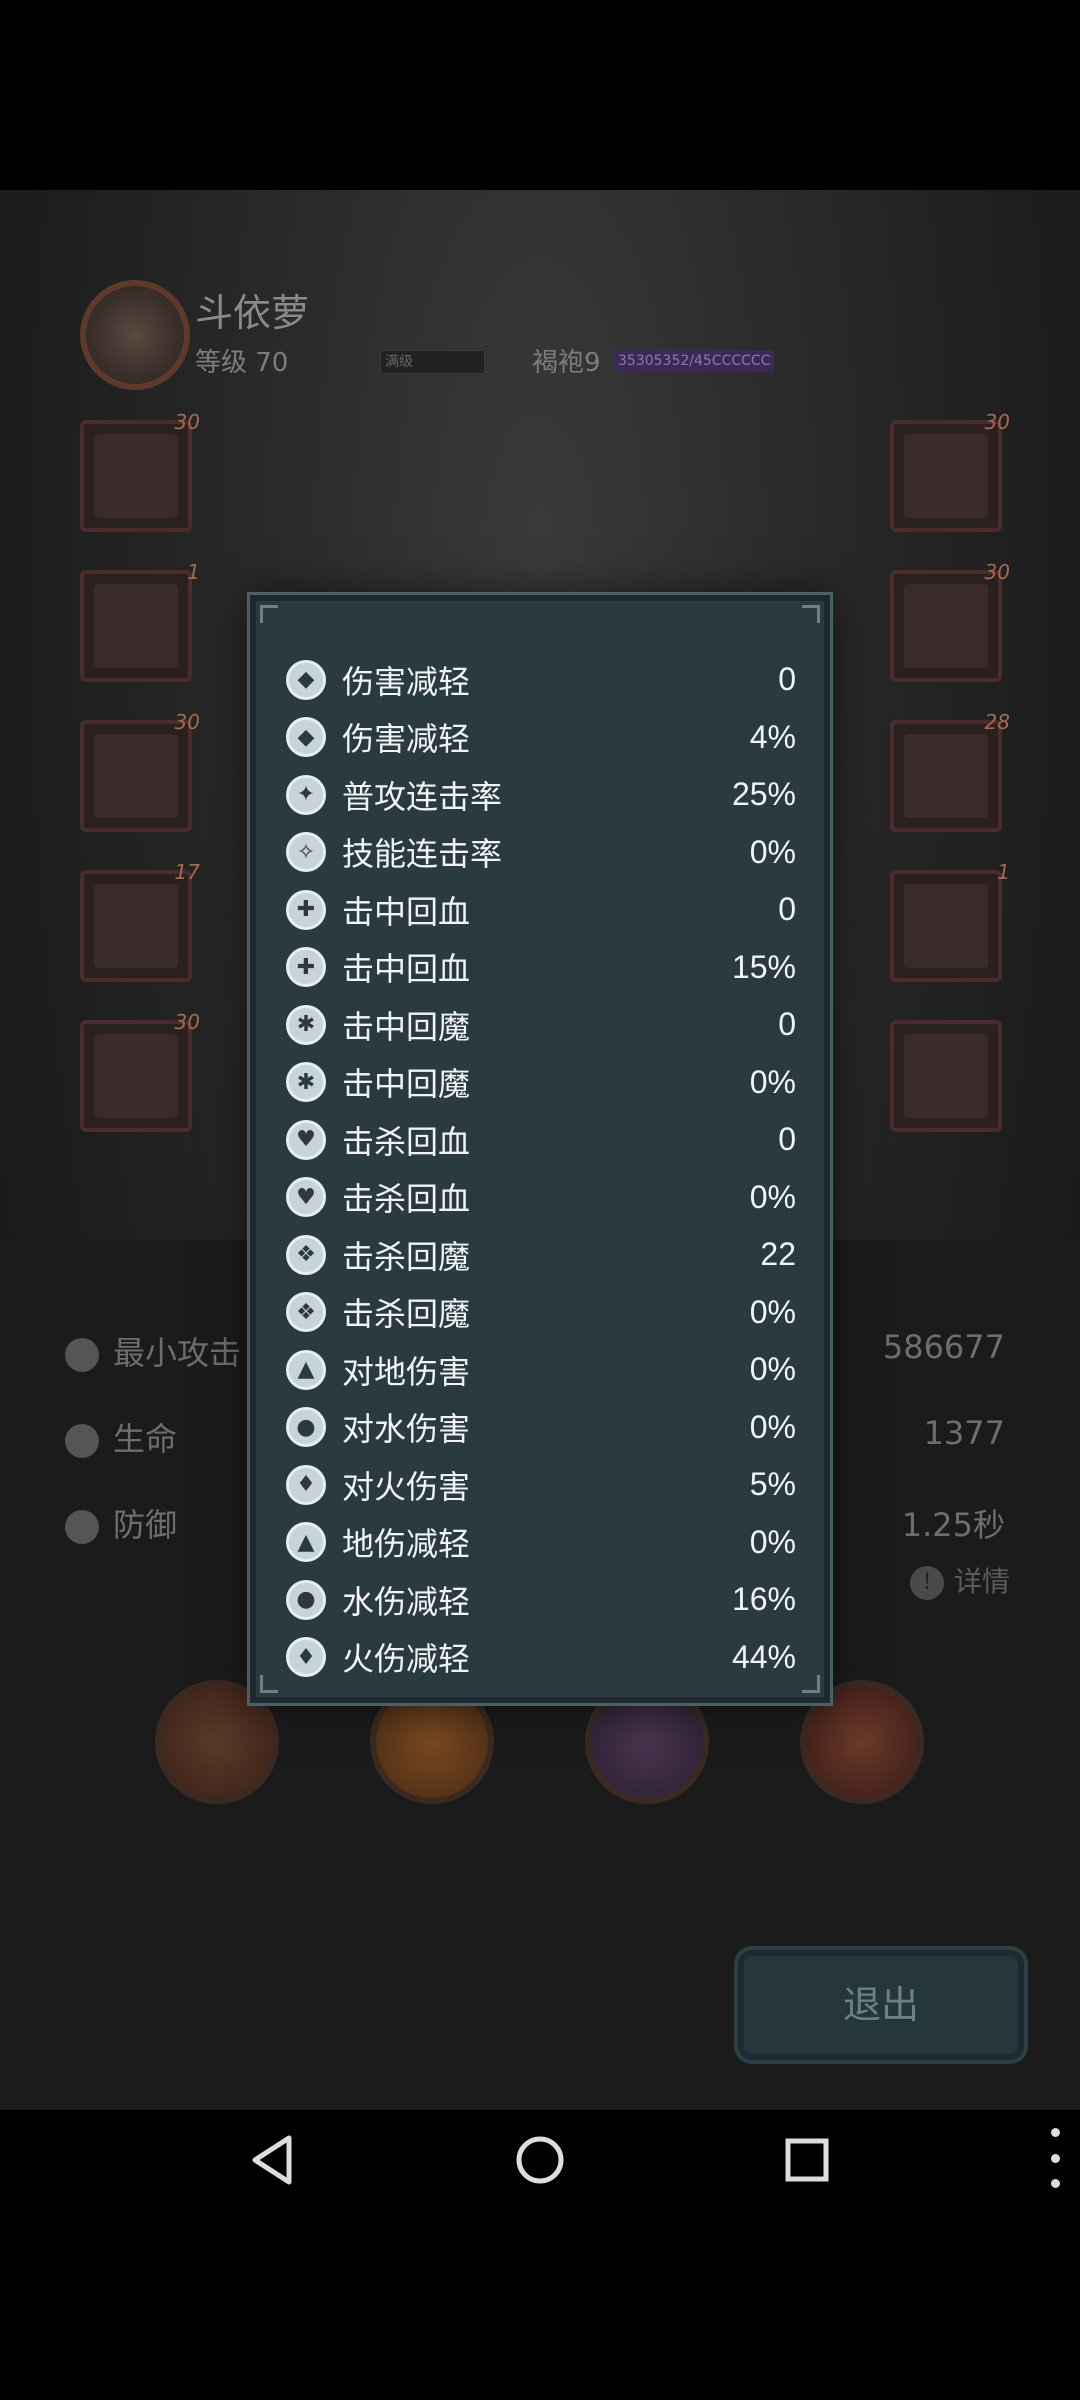 This screenshot has width=1080, height=2400. What do you see at coordinates (306, 1369) in the screenshot?
I see `earth-icon: ▲` at bounding box center [306, 1369].